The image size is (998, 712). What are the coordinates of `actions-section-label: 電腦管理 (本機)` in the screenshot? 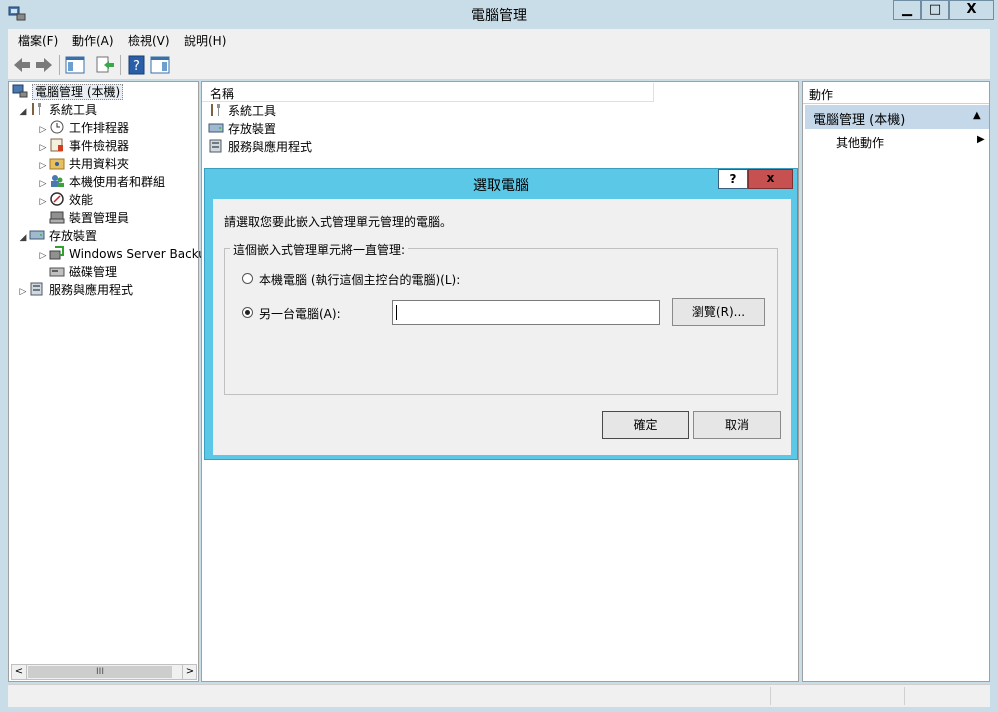 It's located at (859, 120).